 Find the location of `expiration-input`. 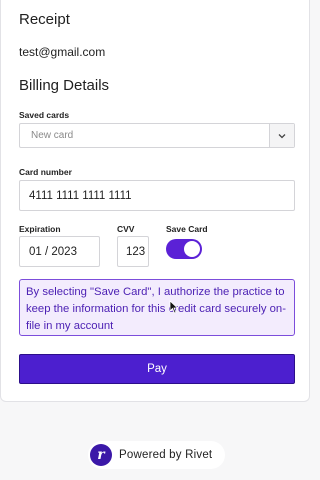

expiration-input is located at coordinates (59, 251).